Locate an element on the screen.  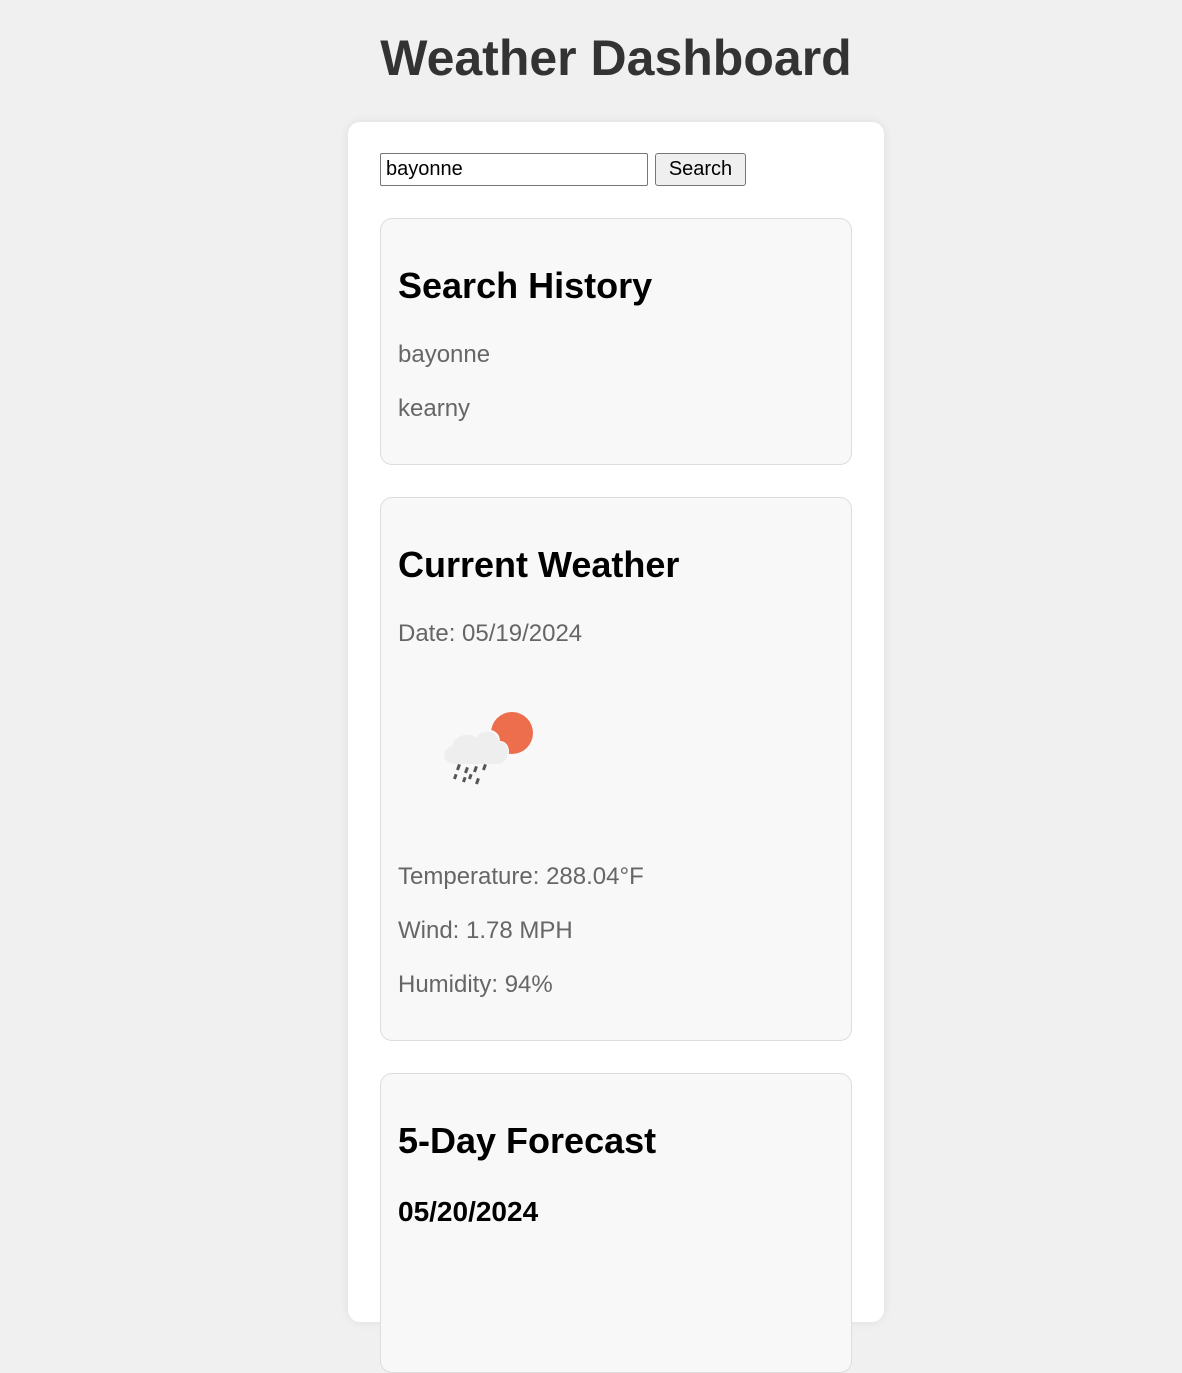
forecast-title: 5-Day Forecast is located at coordinates (527, 1140).